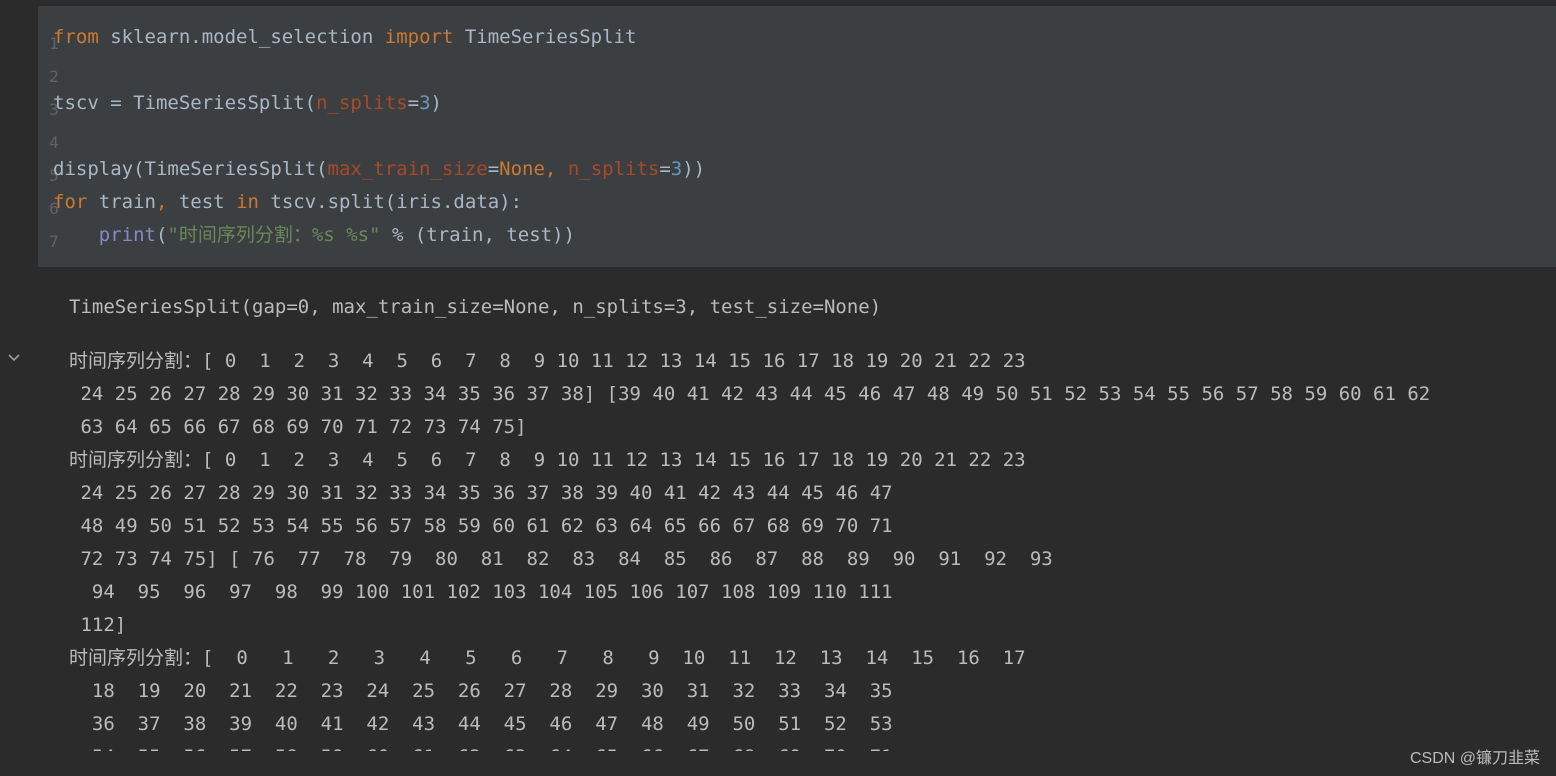 Image resolution: width=1556 pixels, height=776 pixels. I want to click on code-token: display(TimeSeriesSplit(, so click(190, 169).